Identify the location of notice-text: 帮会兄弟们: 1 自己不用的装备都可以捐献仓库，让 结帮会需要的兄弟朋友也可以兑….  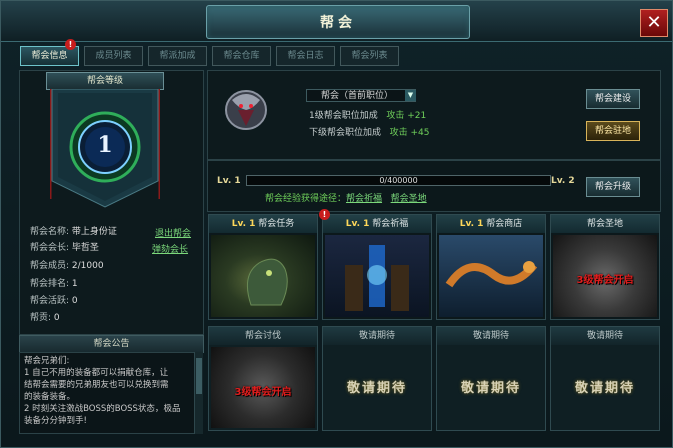
(107, 393).